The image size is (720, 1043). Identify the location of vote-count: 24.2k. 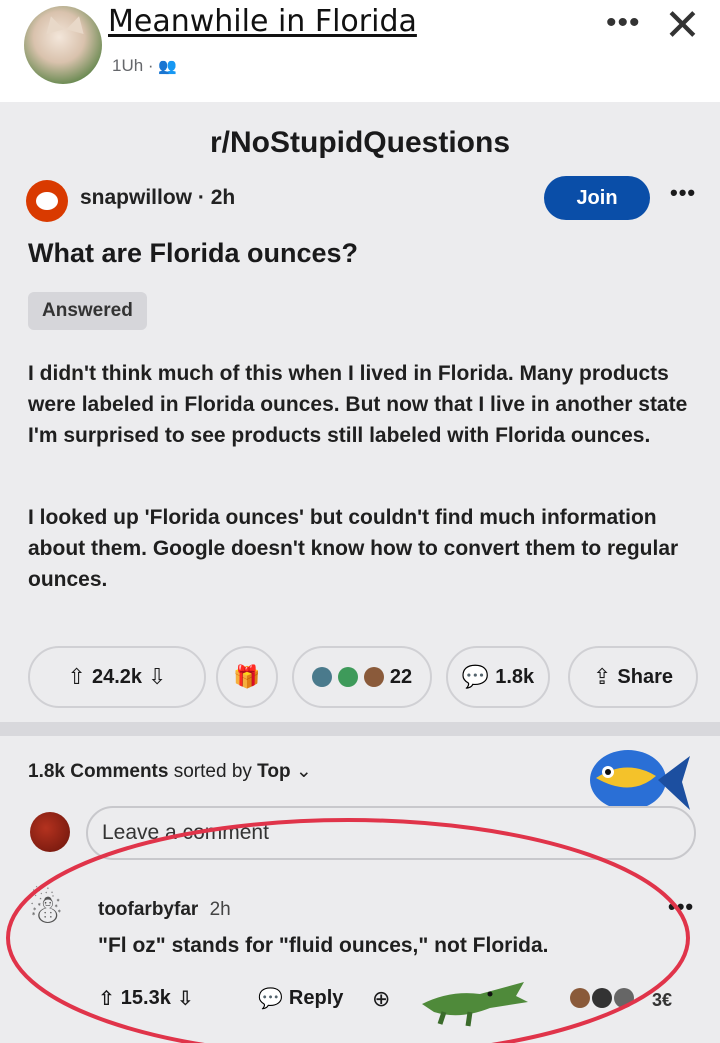
(117, 676).